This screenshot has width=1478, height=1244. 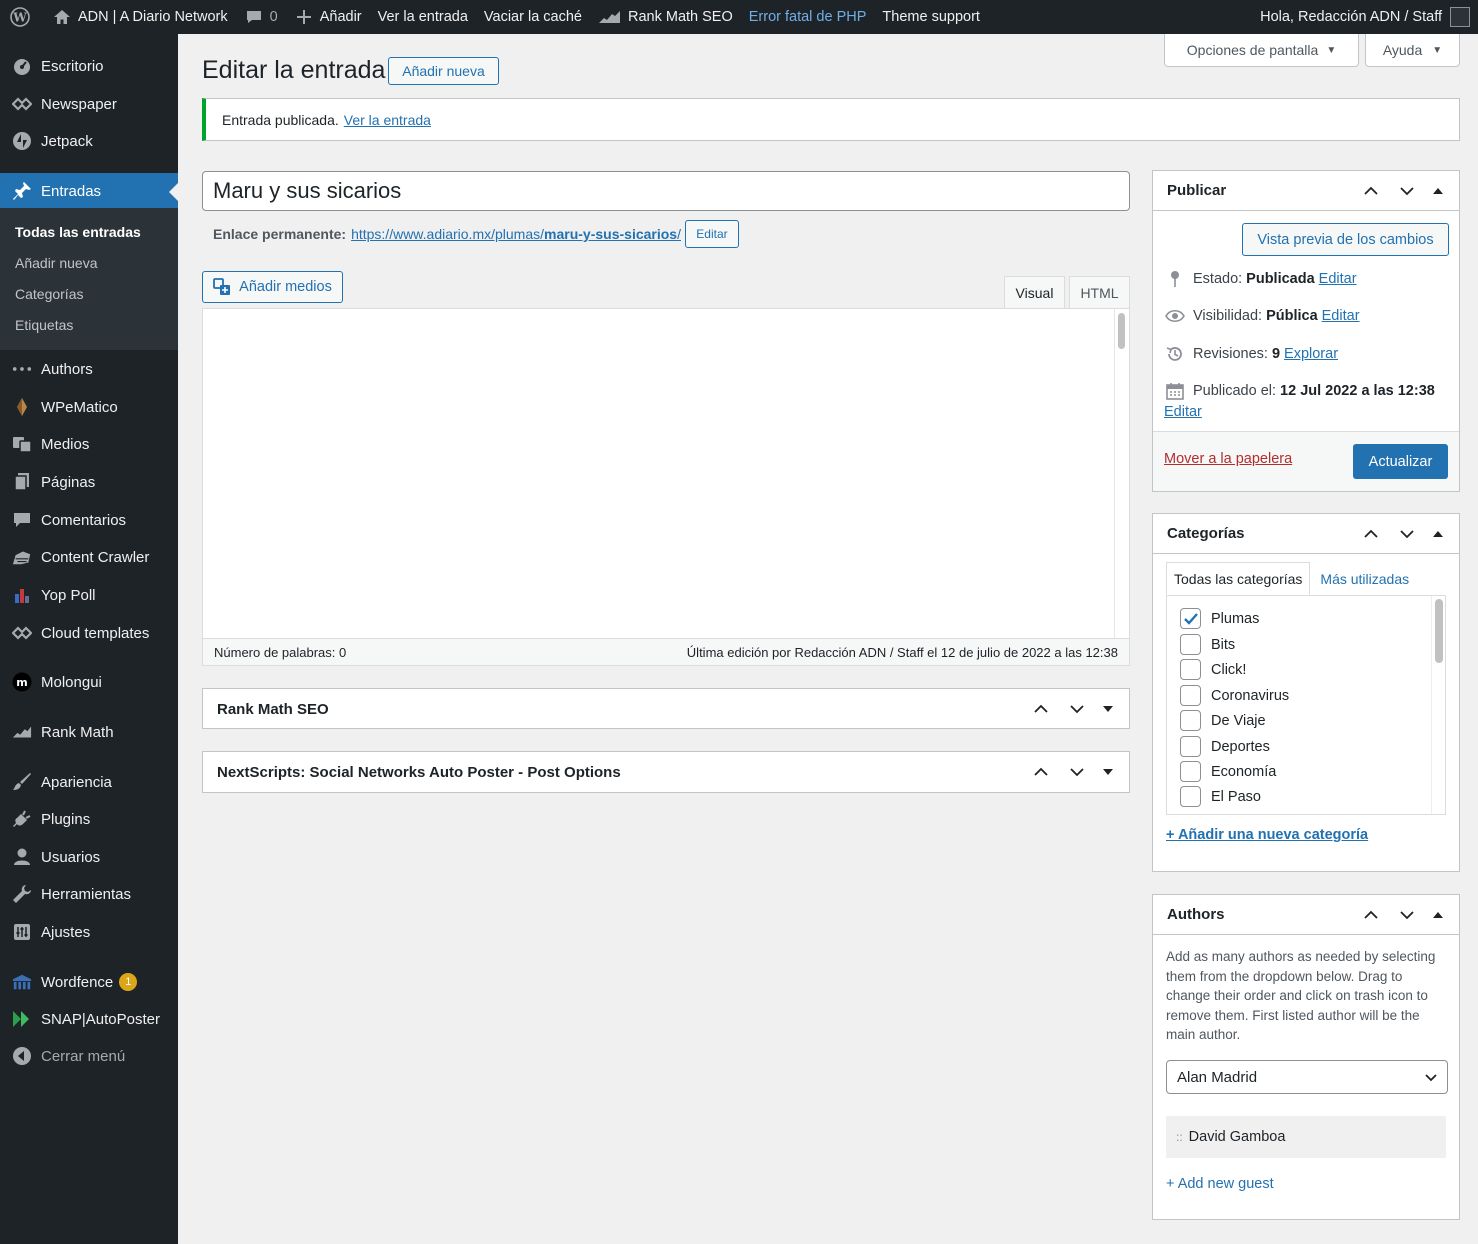 I want to click on sidebar-item-molongui: m Molongui, so click(x=89, y=682).